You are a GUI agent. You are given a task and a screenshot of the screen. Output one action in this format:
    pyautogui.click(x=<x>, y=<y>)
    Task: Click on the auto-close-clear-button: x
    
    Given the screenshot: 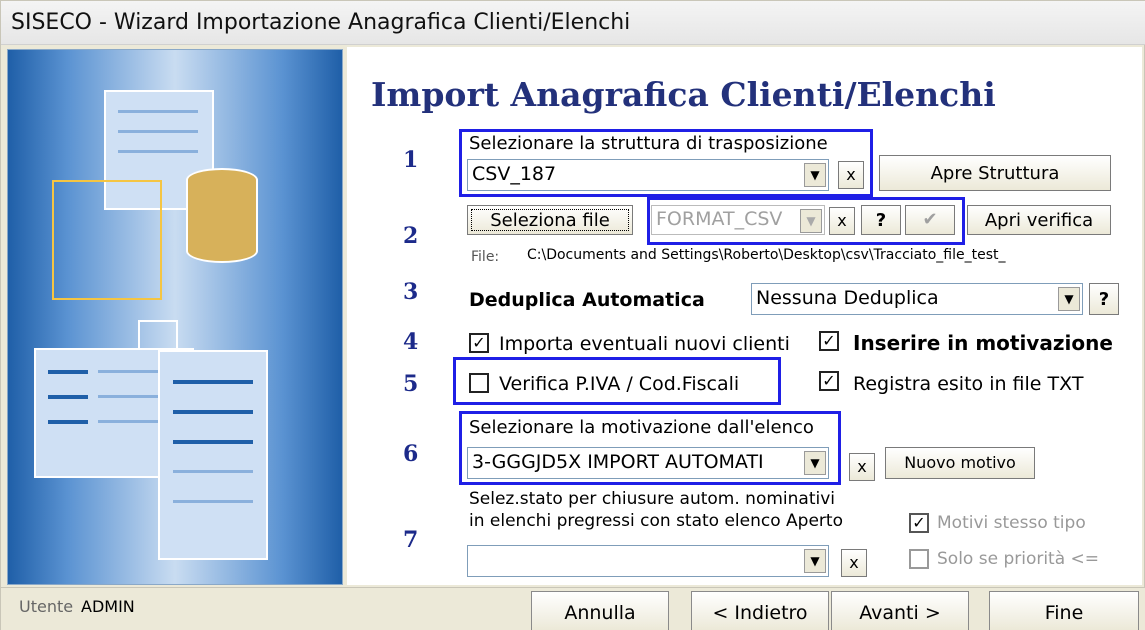 What is the action you would take?
    pyautogui.click(x=854, y=563)
    